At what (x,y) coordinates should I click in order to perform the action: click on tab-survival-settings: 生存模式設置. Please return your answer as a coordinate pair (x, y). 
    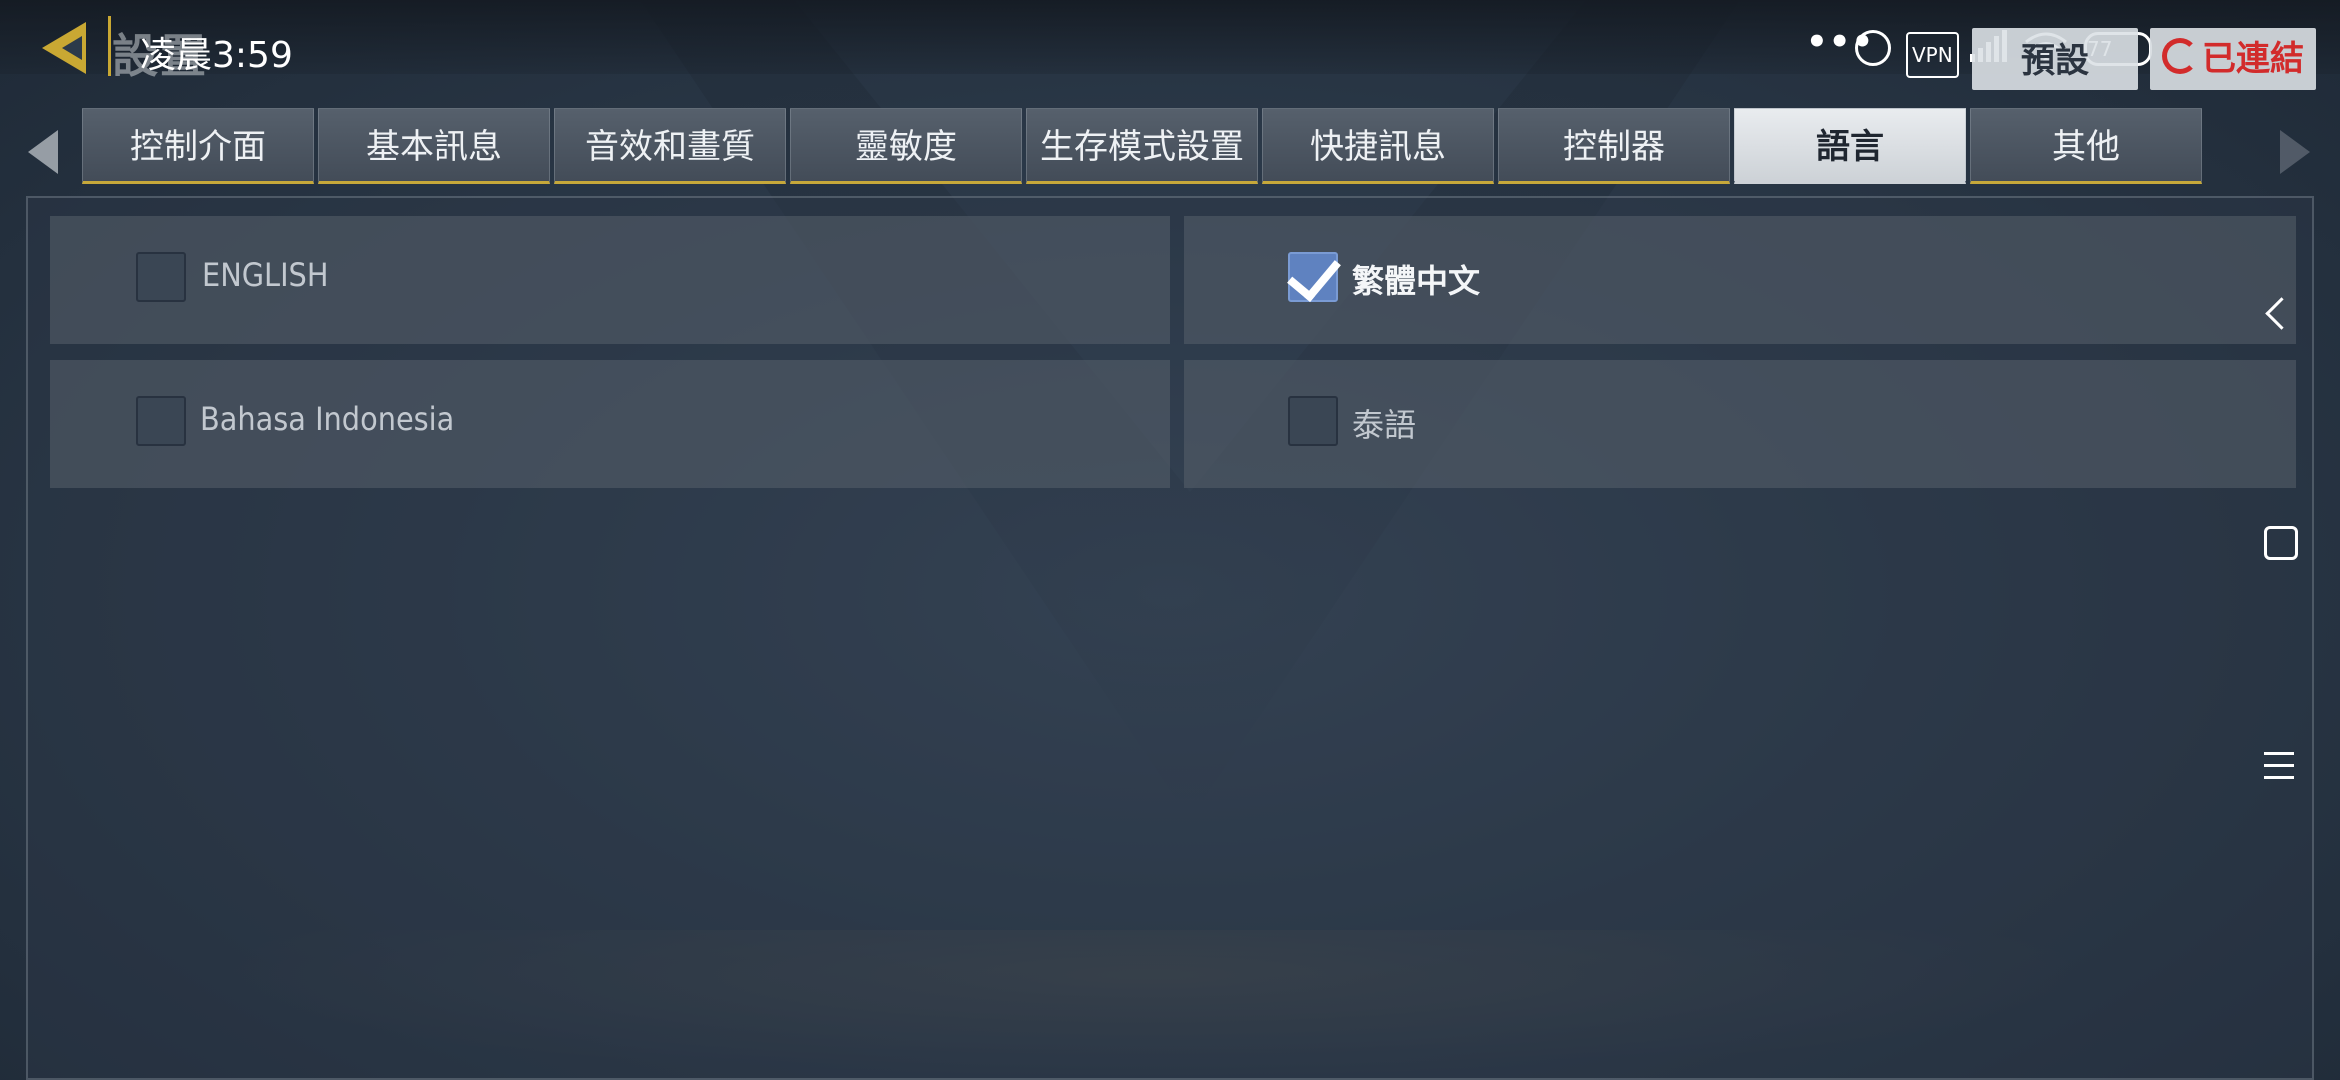
    Looking at the image, I should click on (1142, 146).